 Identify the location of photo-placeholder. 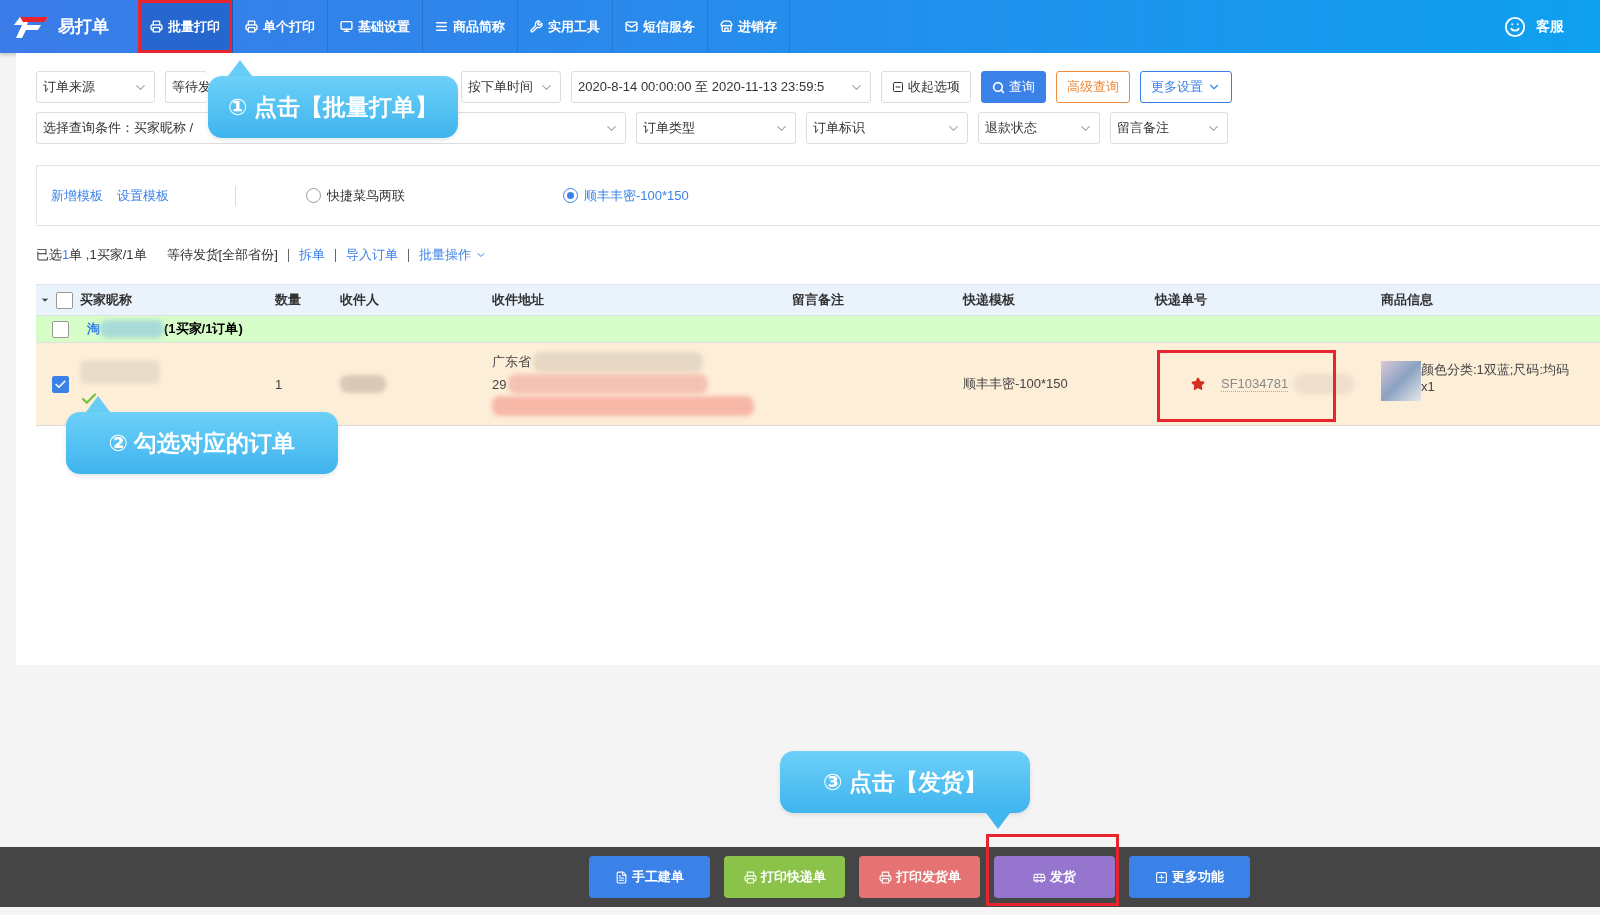
(1401, 381).